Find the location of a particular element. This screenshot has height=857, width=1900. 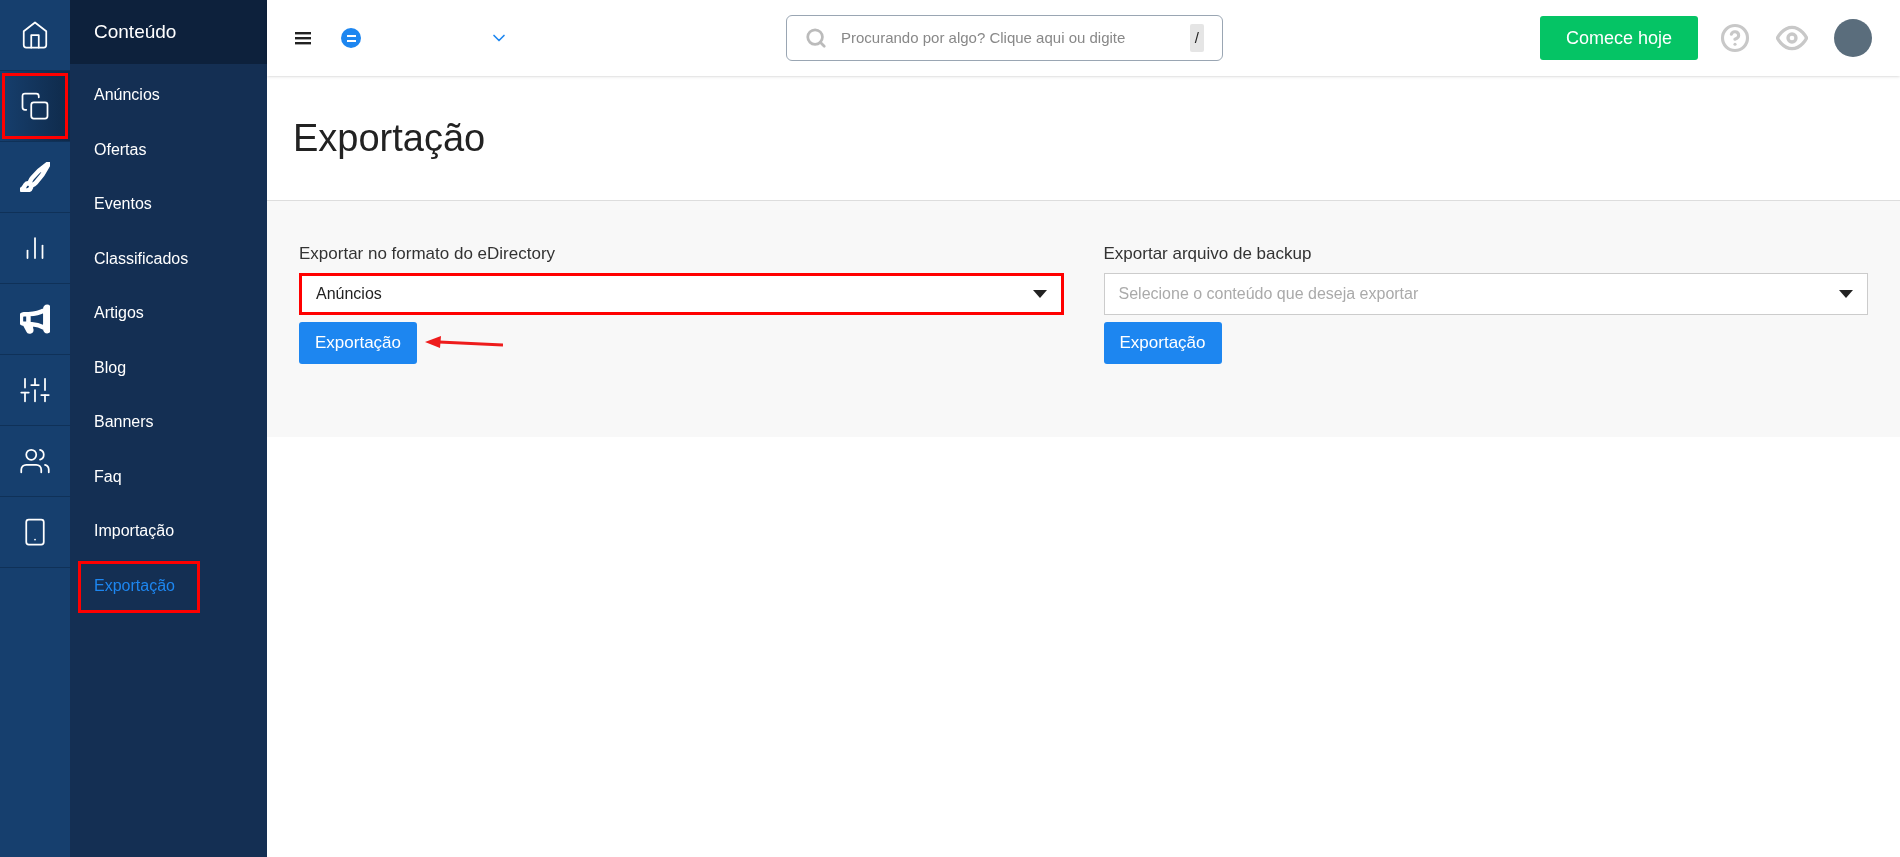

logo-icon is located at coordinates (351, 38).